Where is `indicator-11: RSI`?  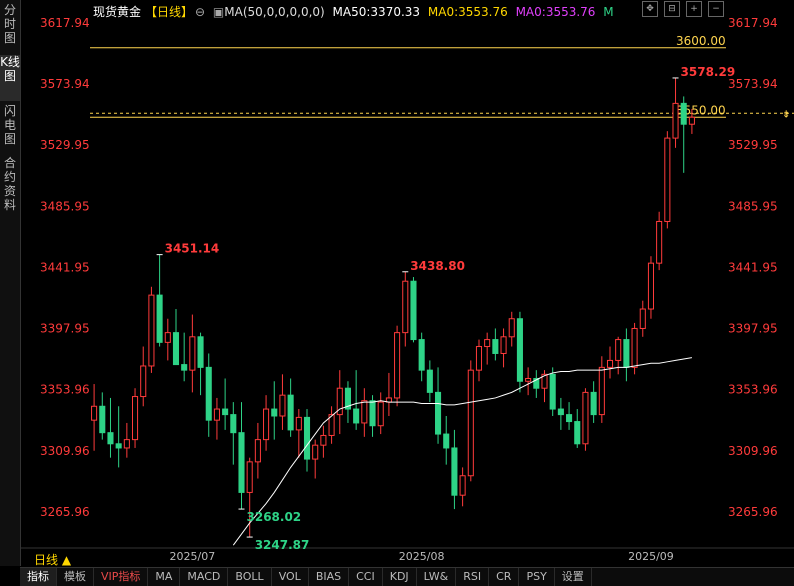
indicator-11: RSI is located at coordinates (473, 577).